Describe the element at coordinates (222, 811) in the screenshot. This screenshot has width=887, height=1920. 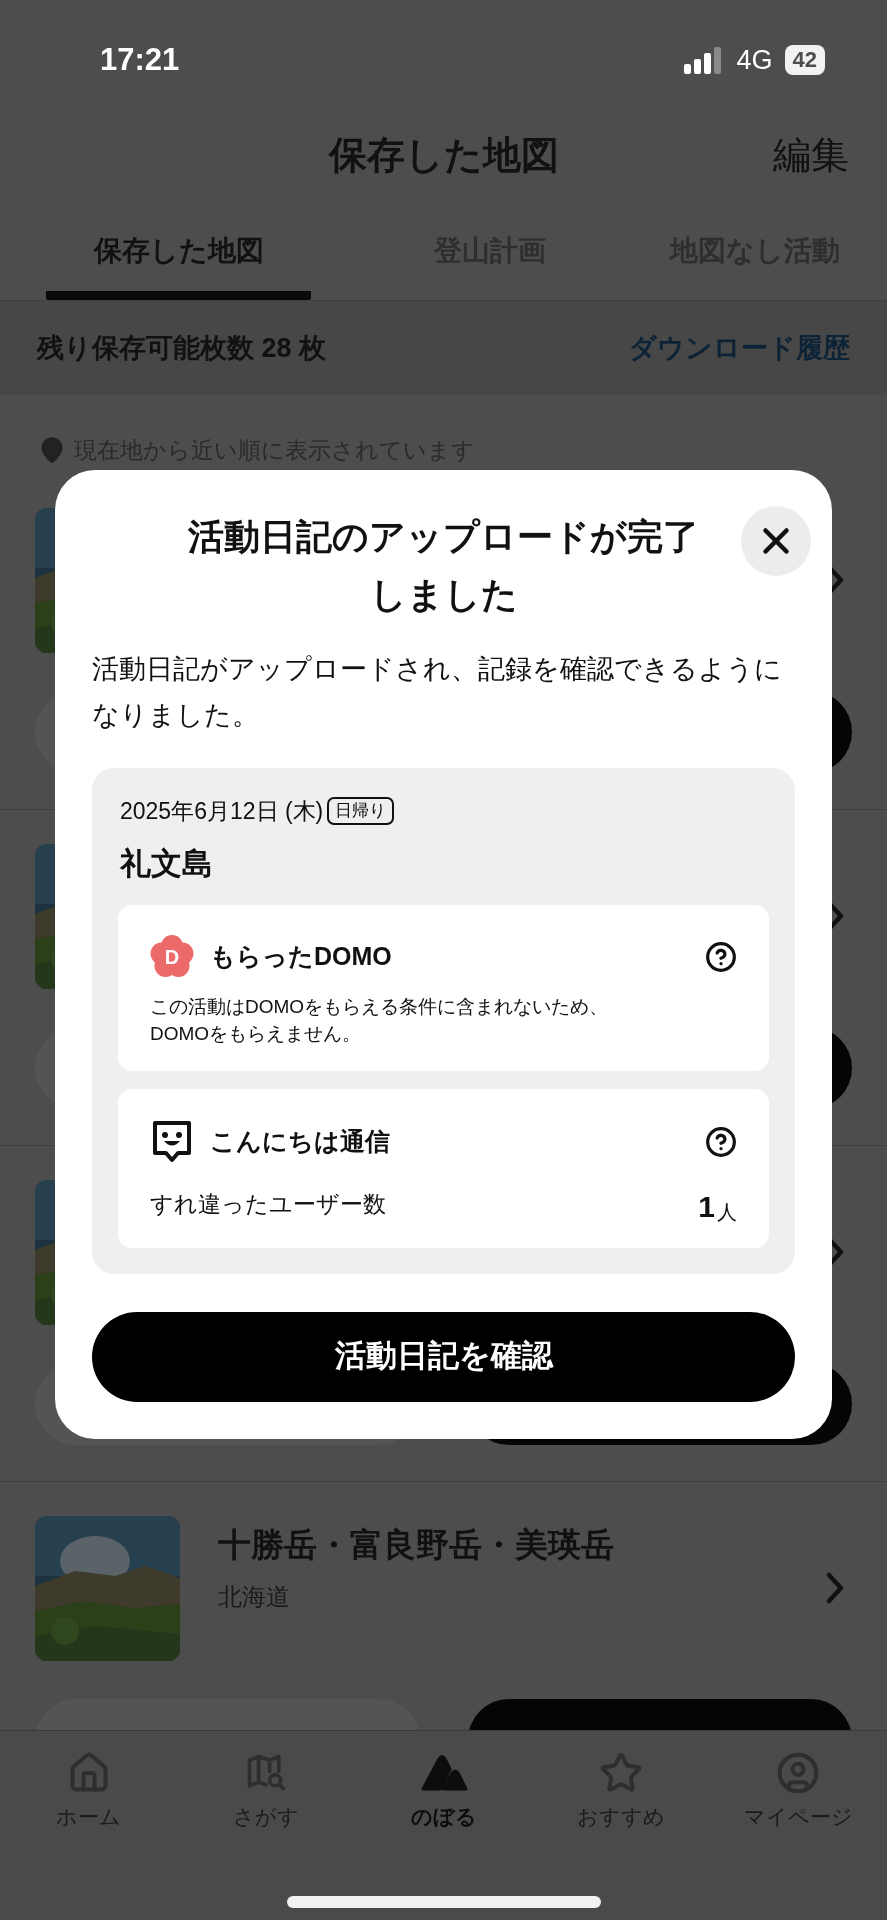
I see `activity-date: 2025年6月12日 (木)` at that location.